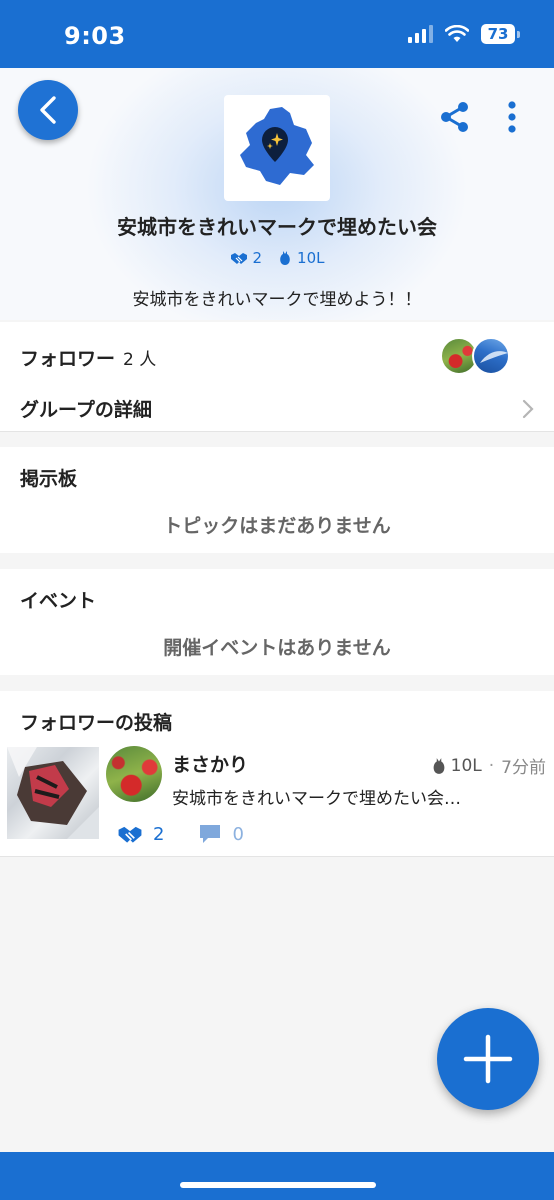  What do you see at coordinates (277, 1176) in the screenshot?
I see `bottom-bar` at bounding box center [277, 1176].